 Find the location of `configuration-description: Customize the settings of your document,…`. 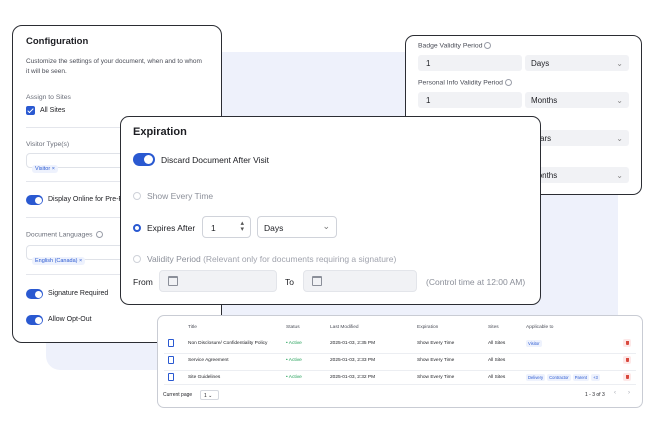

configuration-description: Customize the settings of your document,… is located at coordinates (114, 66).